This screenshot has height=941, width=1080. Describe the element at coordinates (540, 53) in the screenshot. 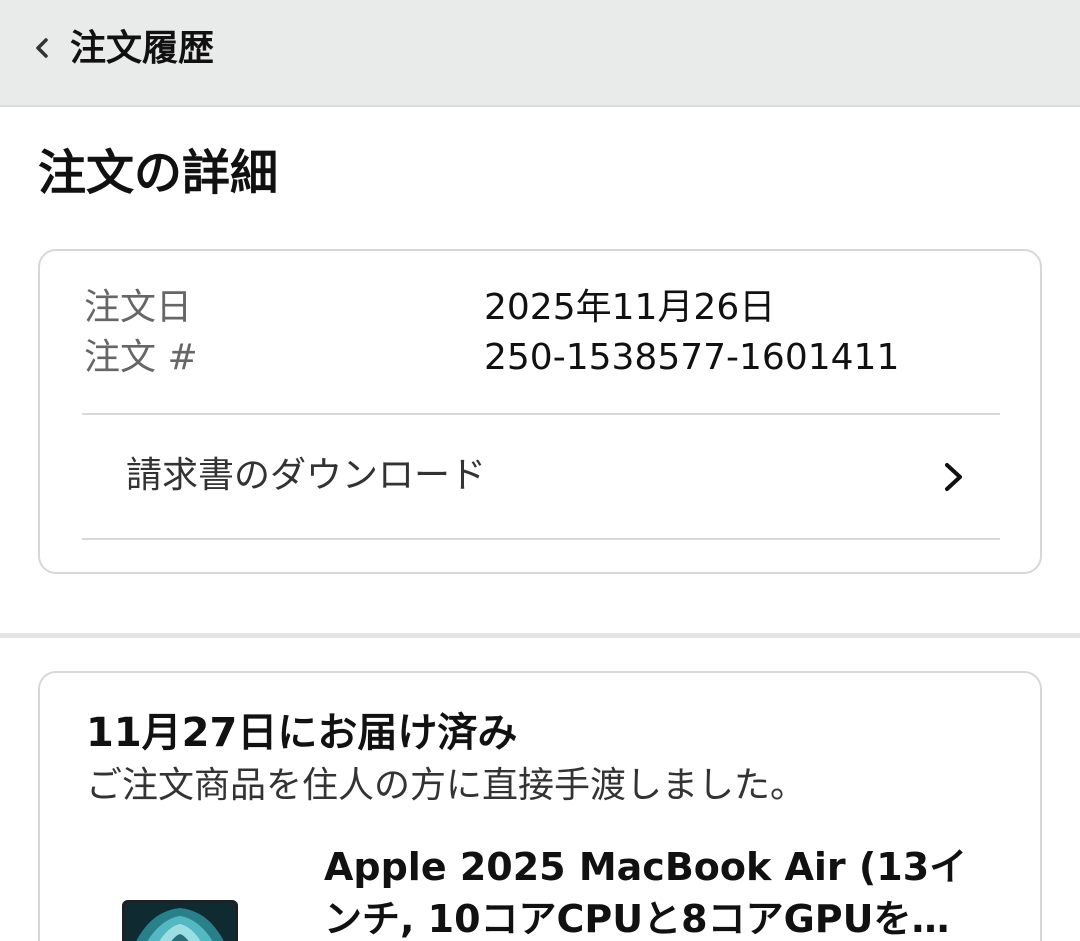

I see `top-nav-bar: 注文履歴` at that location.